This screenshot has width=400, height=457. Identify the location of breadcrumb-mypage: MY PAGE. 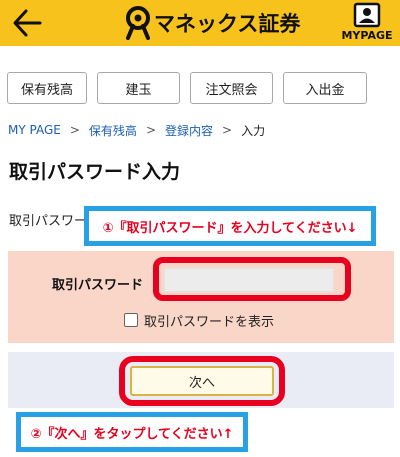
(34, 130).